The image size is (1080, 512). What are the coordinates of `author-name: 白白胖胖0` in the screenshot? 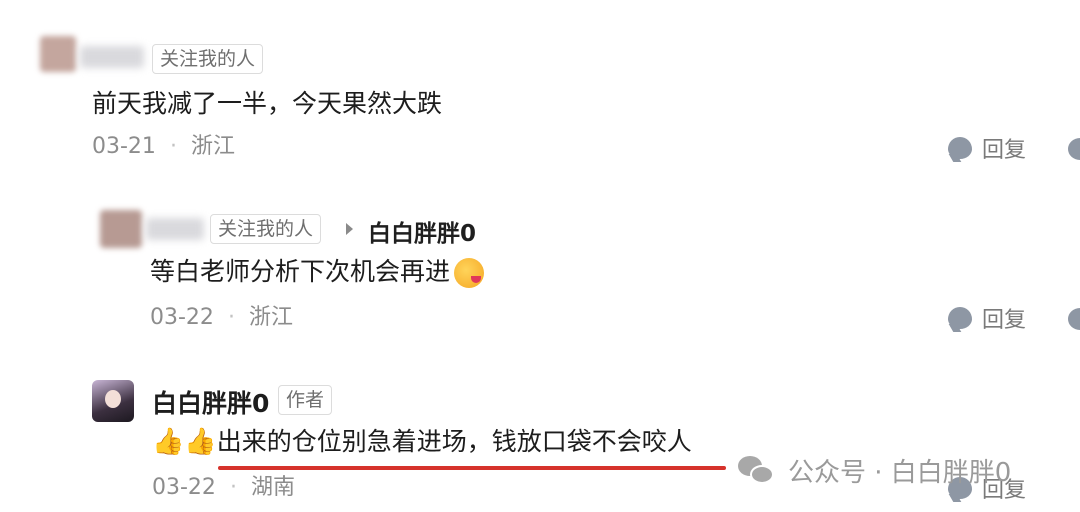 It's located at (210, 402).